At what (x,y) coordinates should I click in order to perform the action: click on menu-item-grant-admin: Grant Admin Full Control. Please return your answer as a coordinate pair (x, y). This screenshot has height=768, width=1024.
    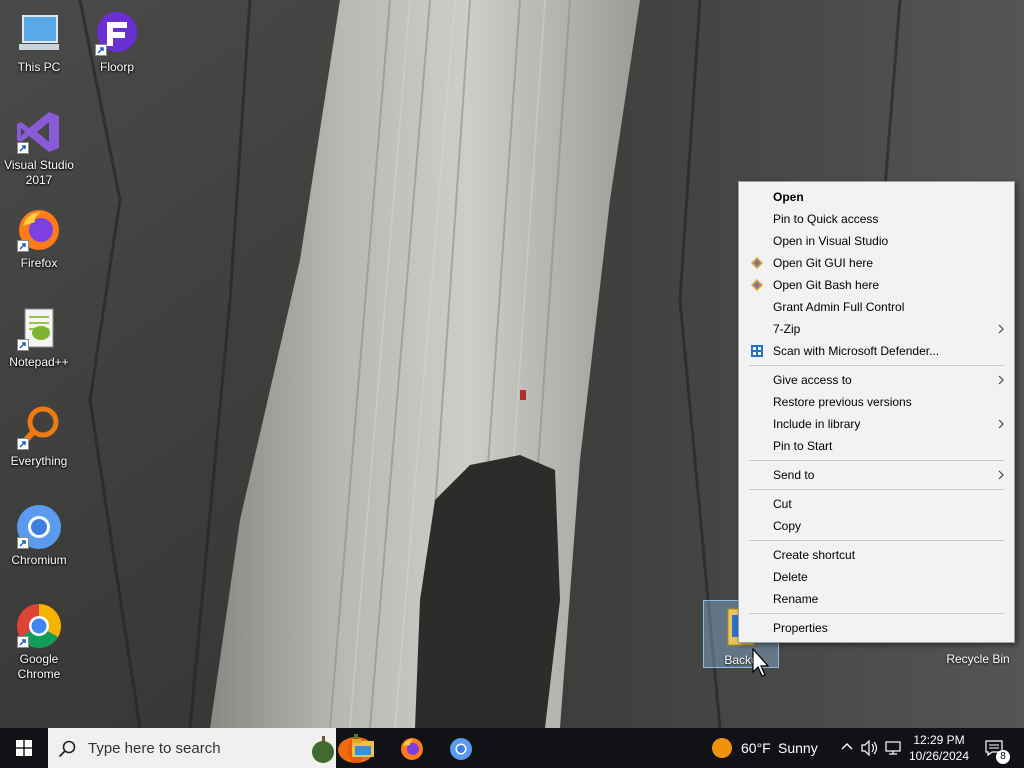
    Looking at the image, I should click on (876, 307).